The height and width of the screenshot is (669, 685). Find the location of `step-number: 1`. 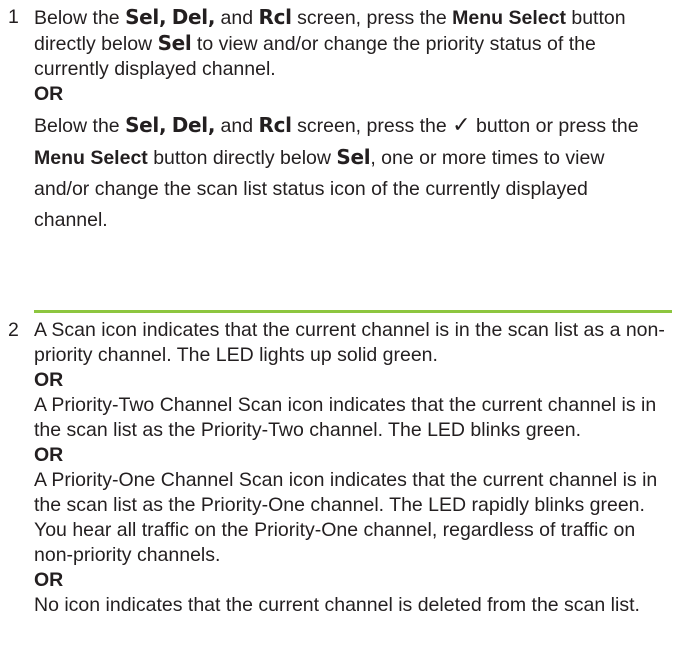

step-number: 1 is located at coordinates (13, 17).